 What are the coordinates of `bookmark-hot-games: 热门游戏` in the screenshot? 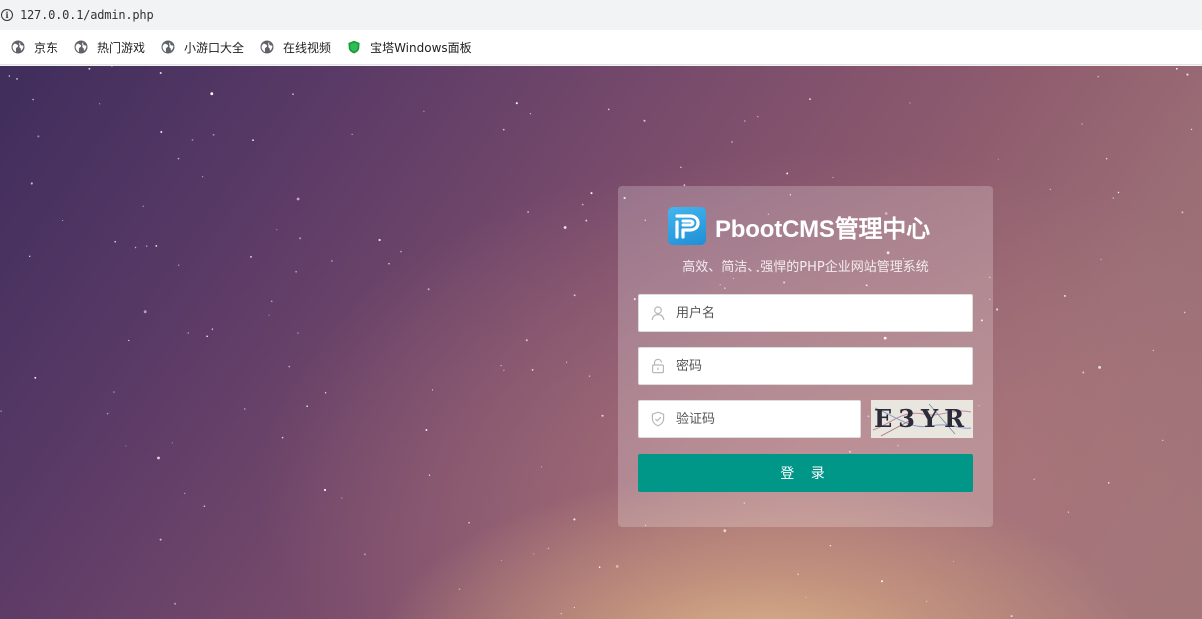 It's located at (109, 47).